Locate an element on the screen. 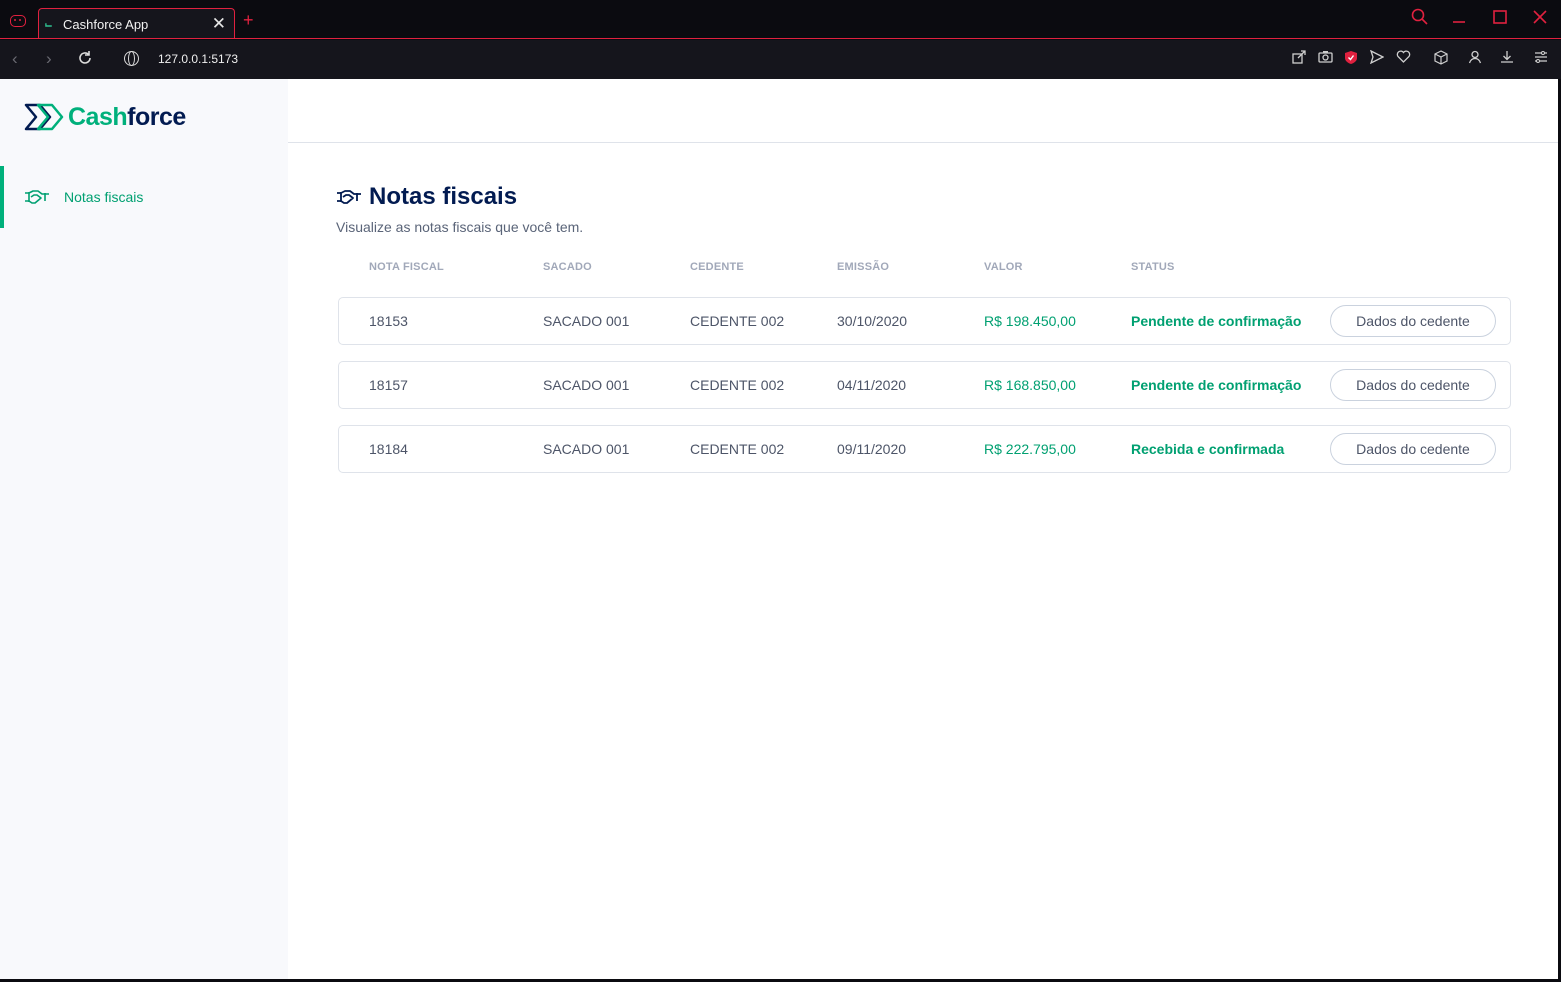 This screenshot has height=982, width=1561. forward-icon: › is located at coordinates (49, 59).